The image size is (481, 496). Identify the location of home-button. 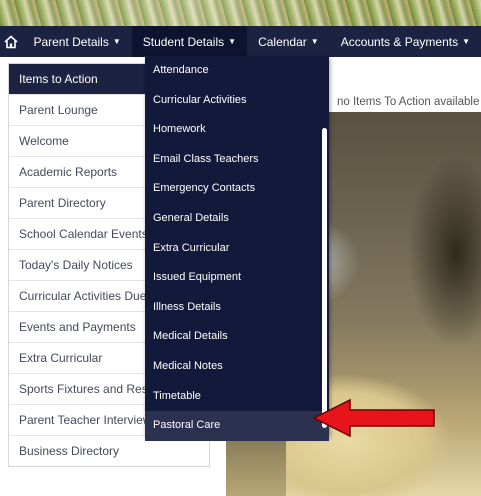
(11, 41).